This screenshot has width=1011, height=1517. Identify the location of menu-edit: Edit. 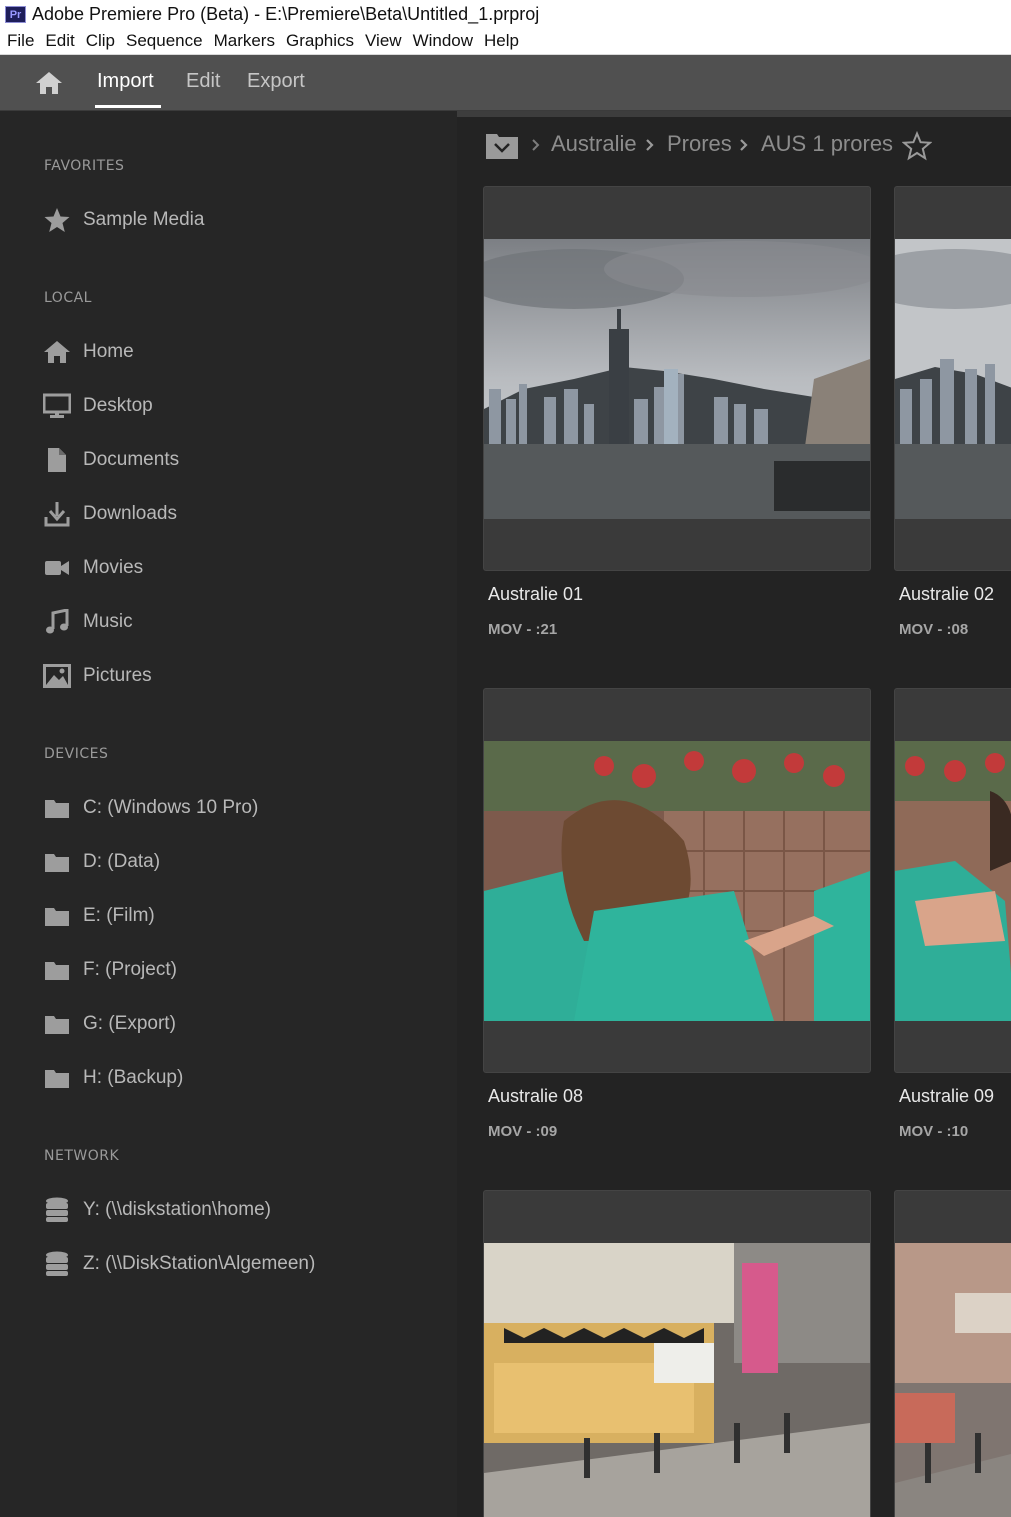
(59, 41).